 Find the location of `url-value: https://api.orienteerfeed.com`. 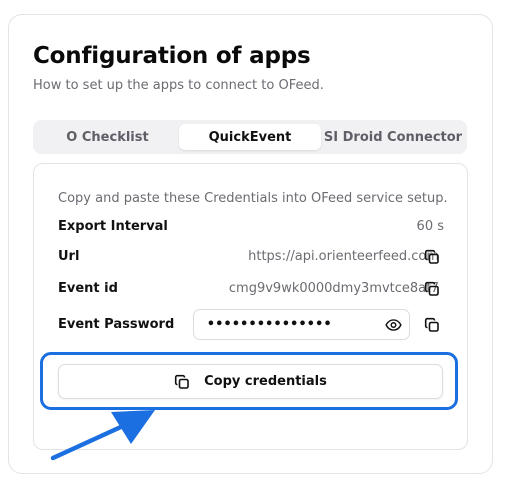

url-value: https://api.orienteerfeed.com is located at coordinates (343, 256).